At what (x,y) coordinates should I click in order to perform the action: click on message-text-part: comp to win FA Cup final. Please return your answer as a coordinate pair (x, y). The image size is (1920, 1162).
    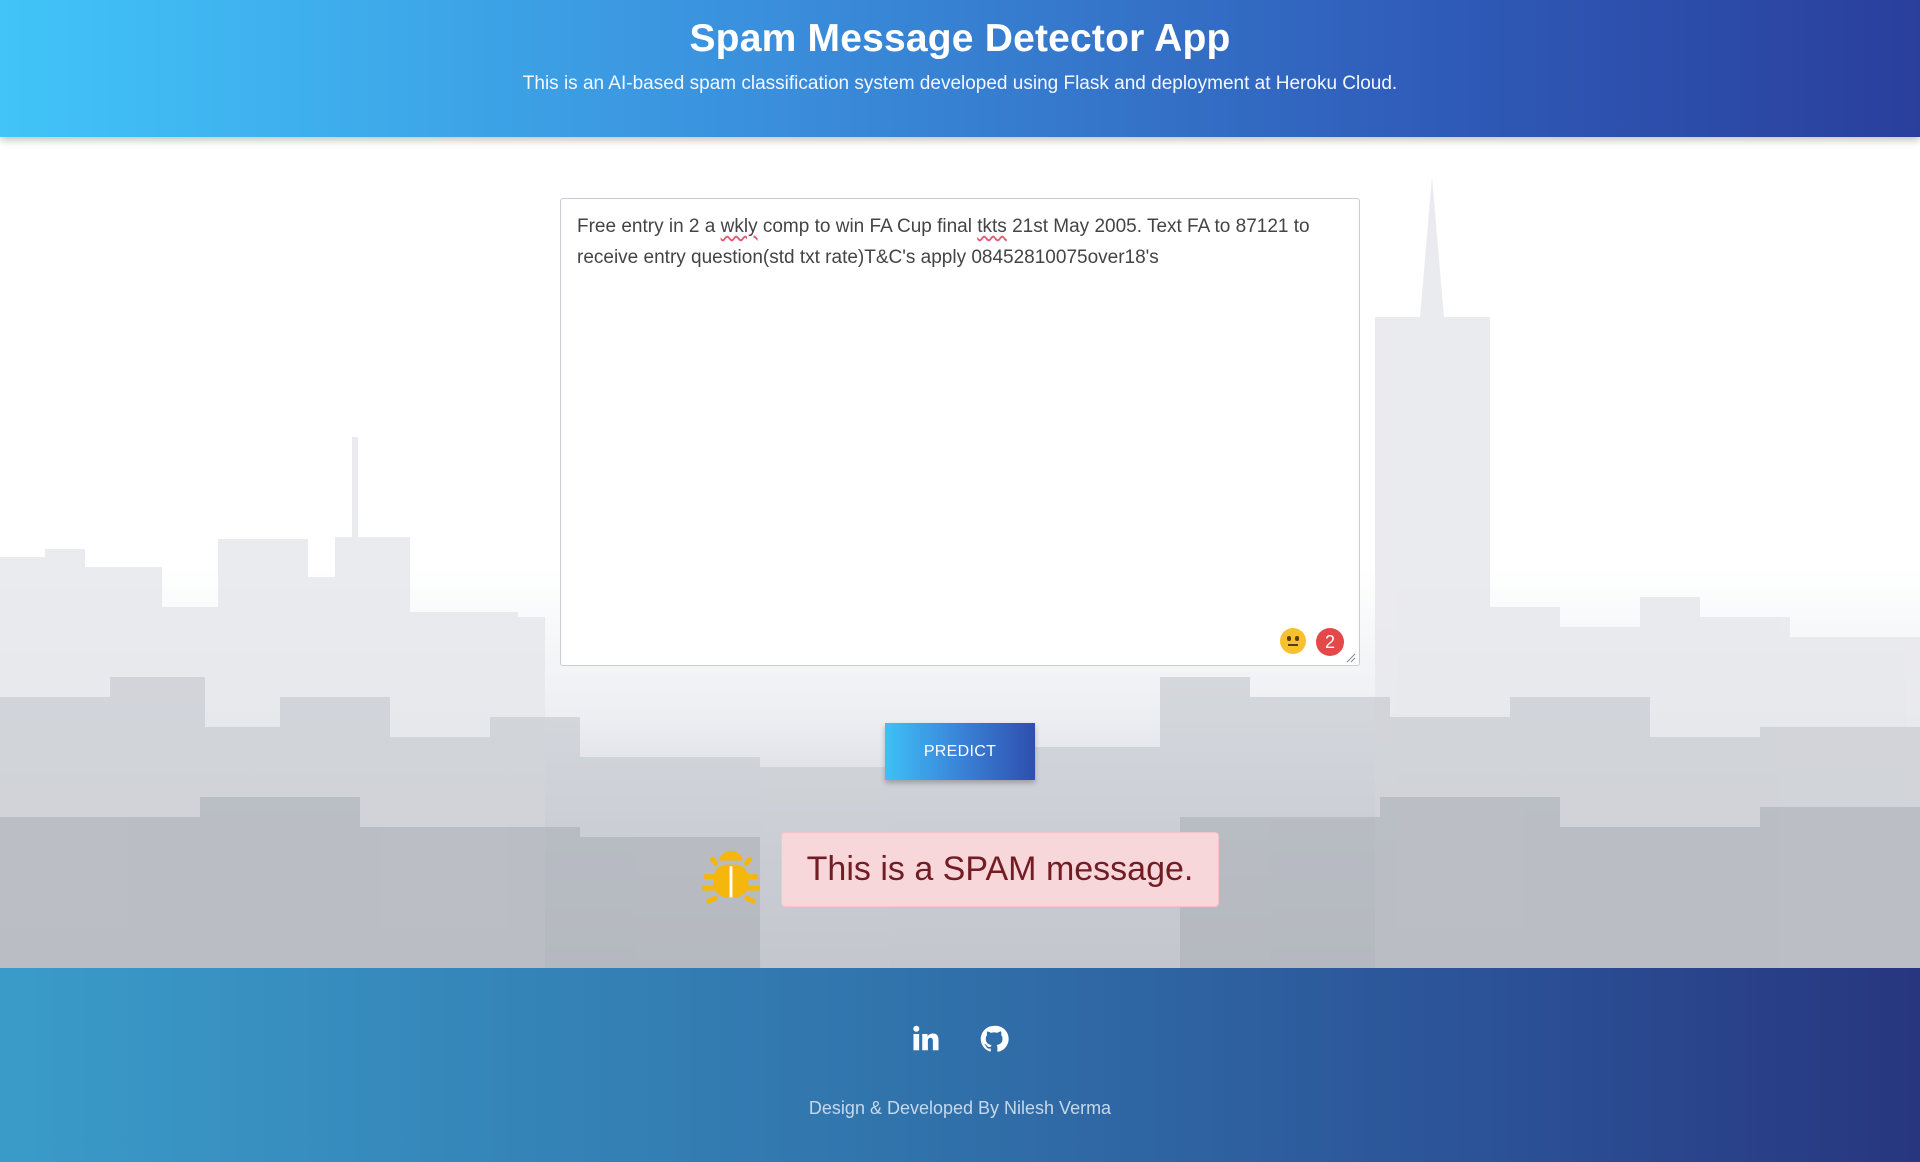
    Looking at the image, I should click on (867, 226).